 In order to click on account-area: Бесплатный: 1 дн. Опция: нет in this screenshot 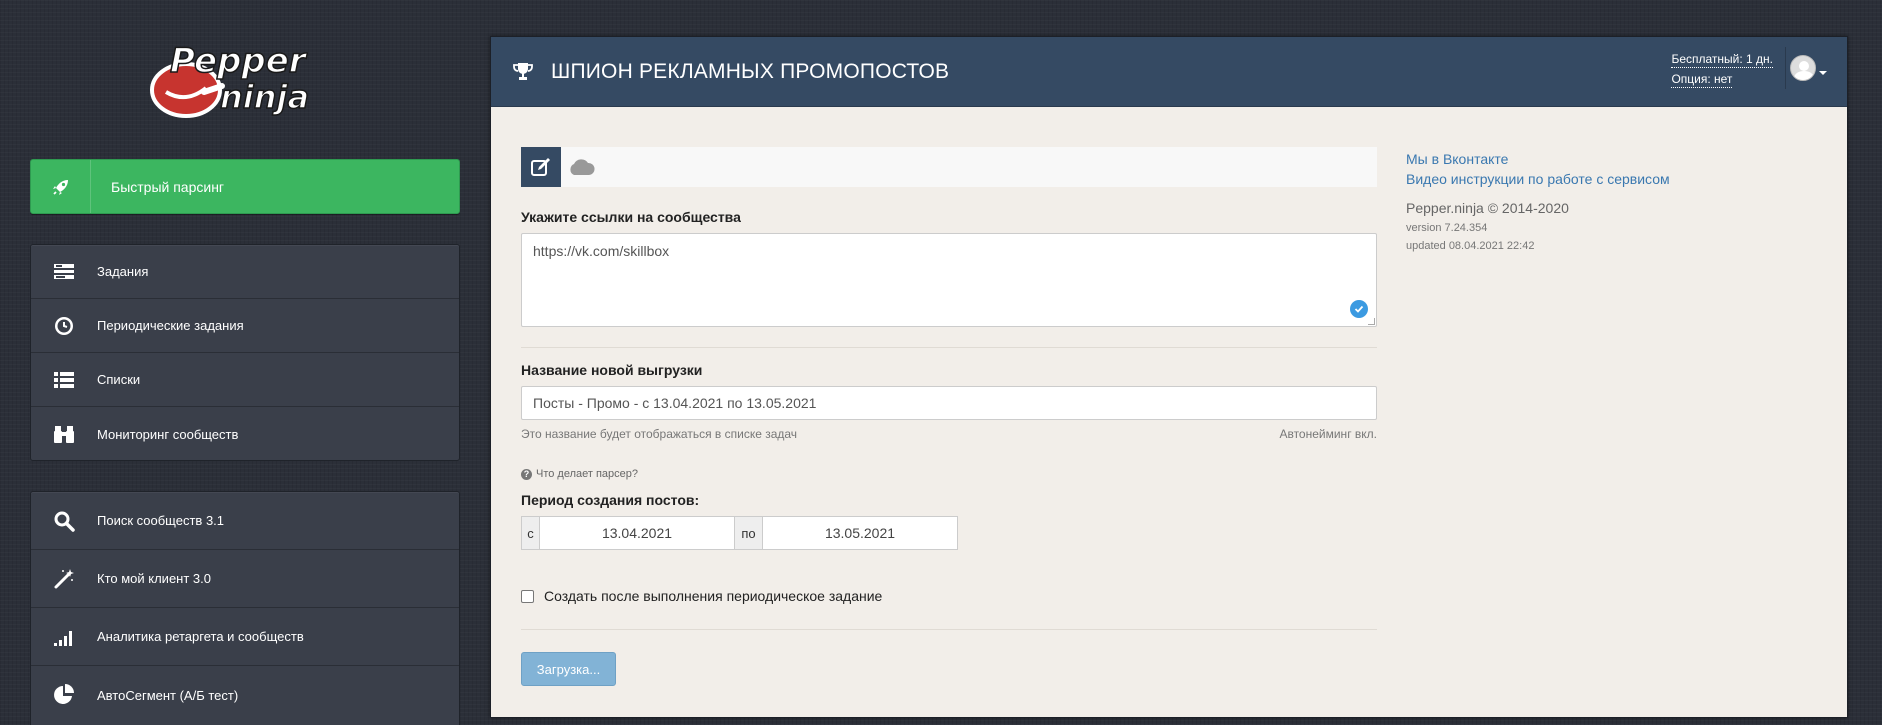, I will do `click(1749, 69)`.